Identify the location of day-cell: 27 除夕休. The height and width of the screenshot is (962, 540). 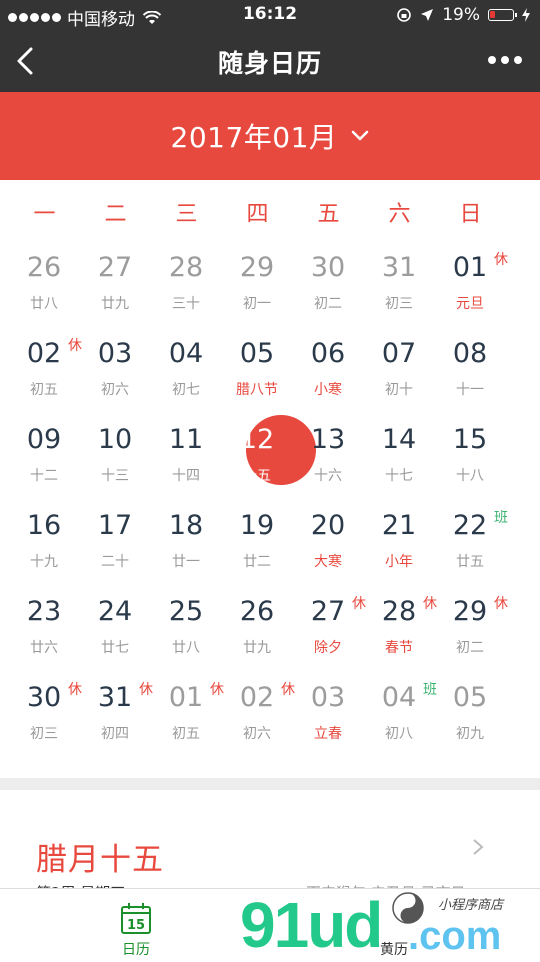
(325, 627).